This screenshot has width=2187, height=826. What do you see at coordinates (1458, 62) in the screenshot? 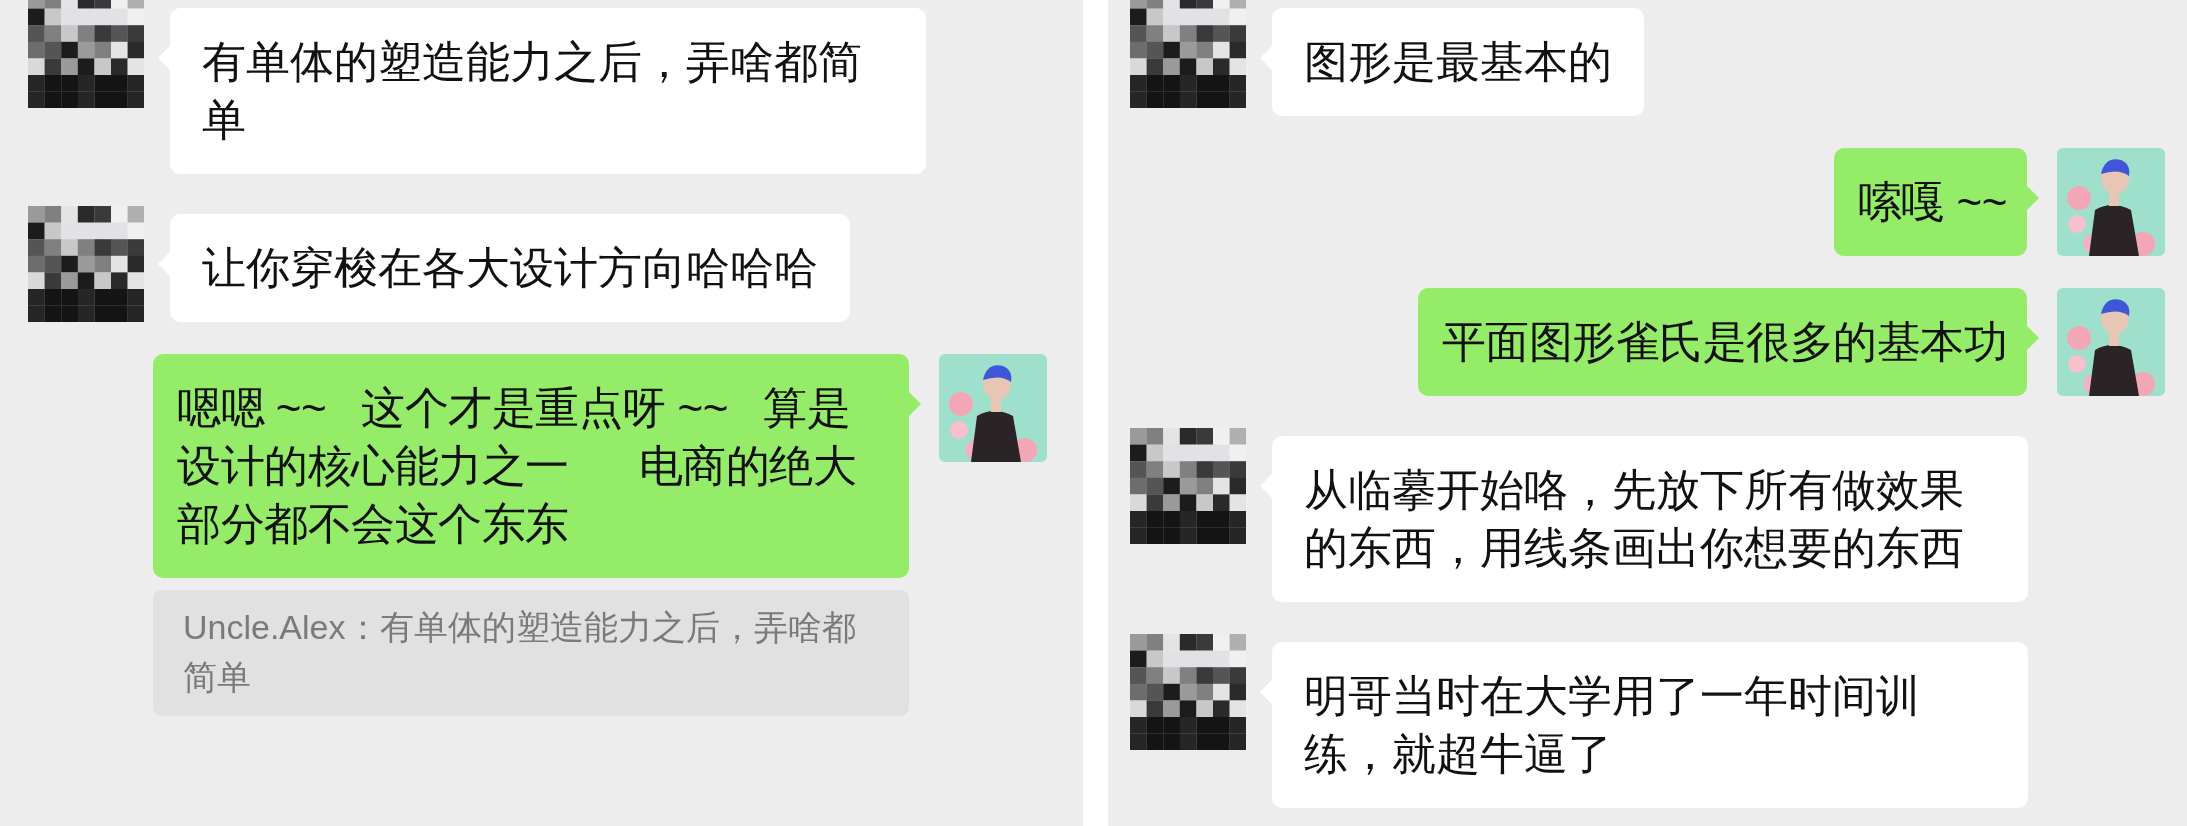
I see `message-bubble: 图形是最基本的` at bounding box center [1458, 62].